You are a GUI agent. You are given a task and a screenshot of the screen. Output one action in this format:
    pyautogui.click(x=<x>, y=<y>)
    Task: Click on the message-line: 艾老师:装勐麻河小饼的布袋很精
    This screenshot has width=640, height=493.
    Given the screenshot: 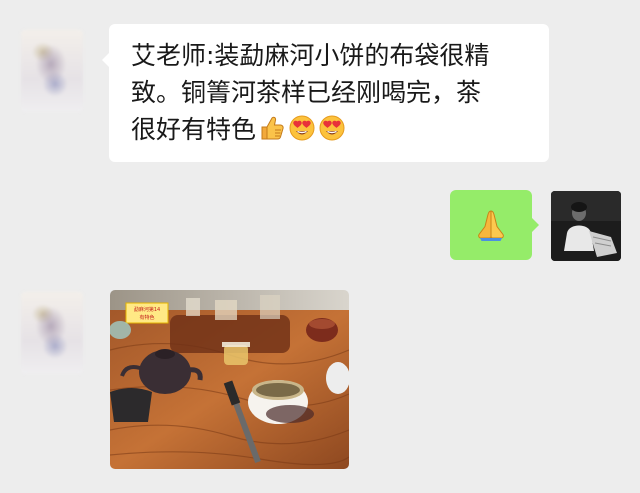 What is the action you would take?
    pyautogui.click(x=310, y=55)
    